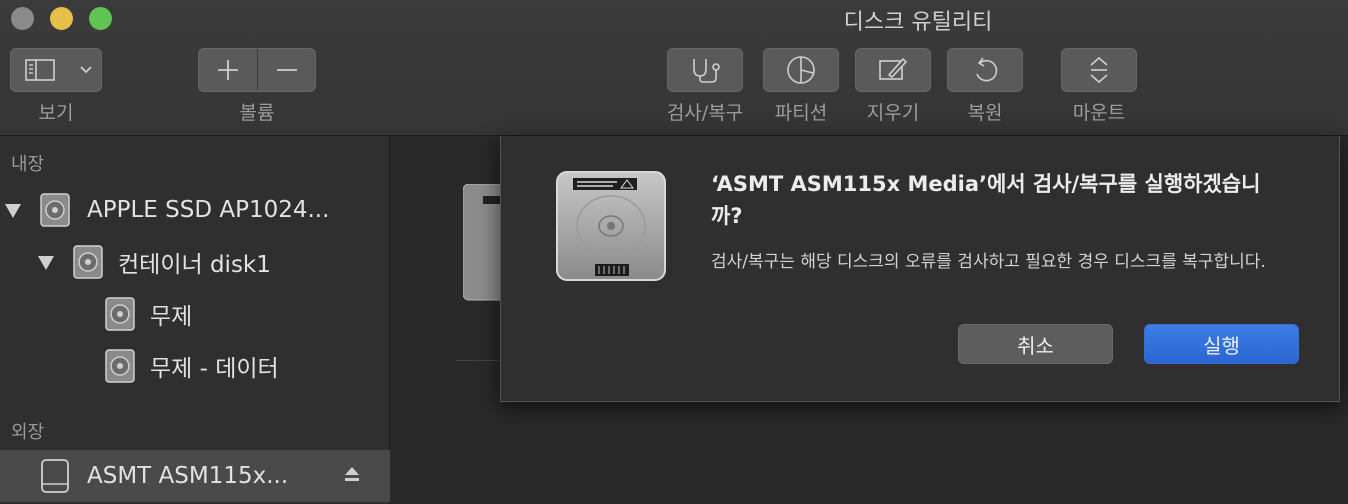 Image resolution: width=1348 pixels, height=504 pixels. I want to click on add-volume-button, so click(228, 70).